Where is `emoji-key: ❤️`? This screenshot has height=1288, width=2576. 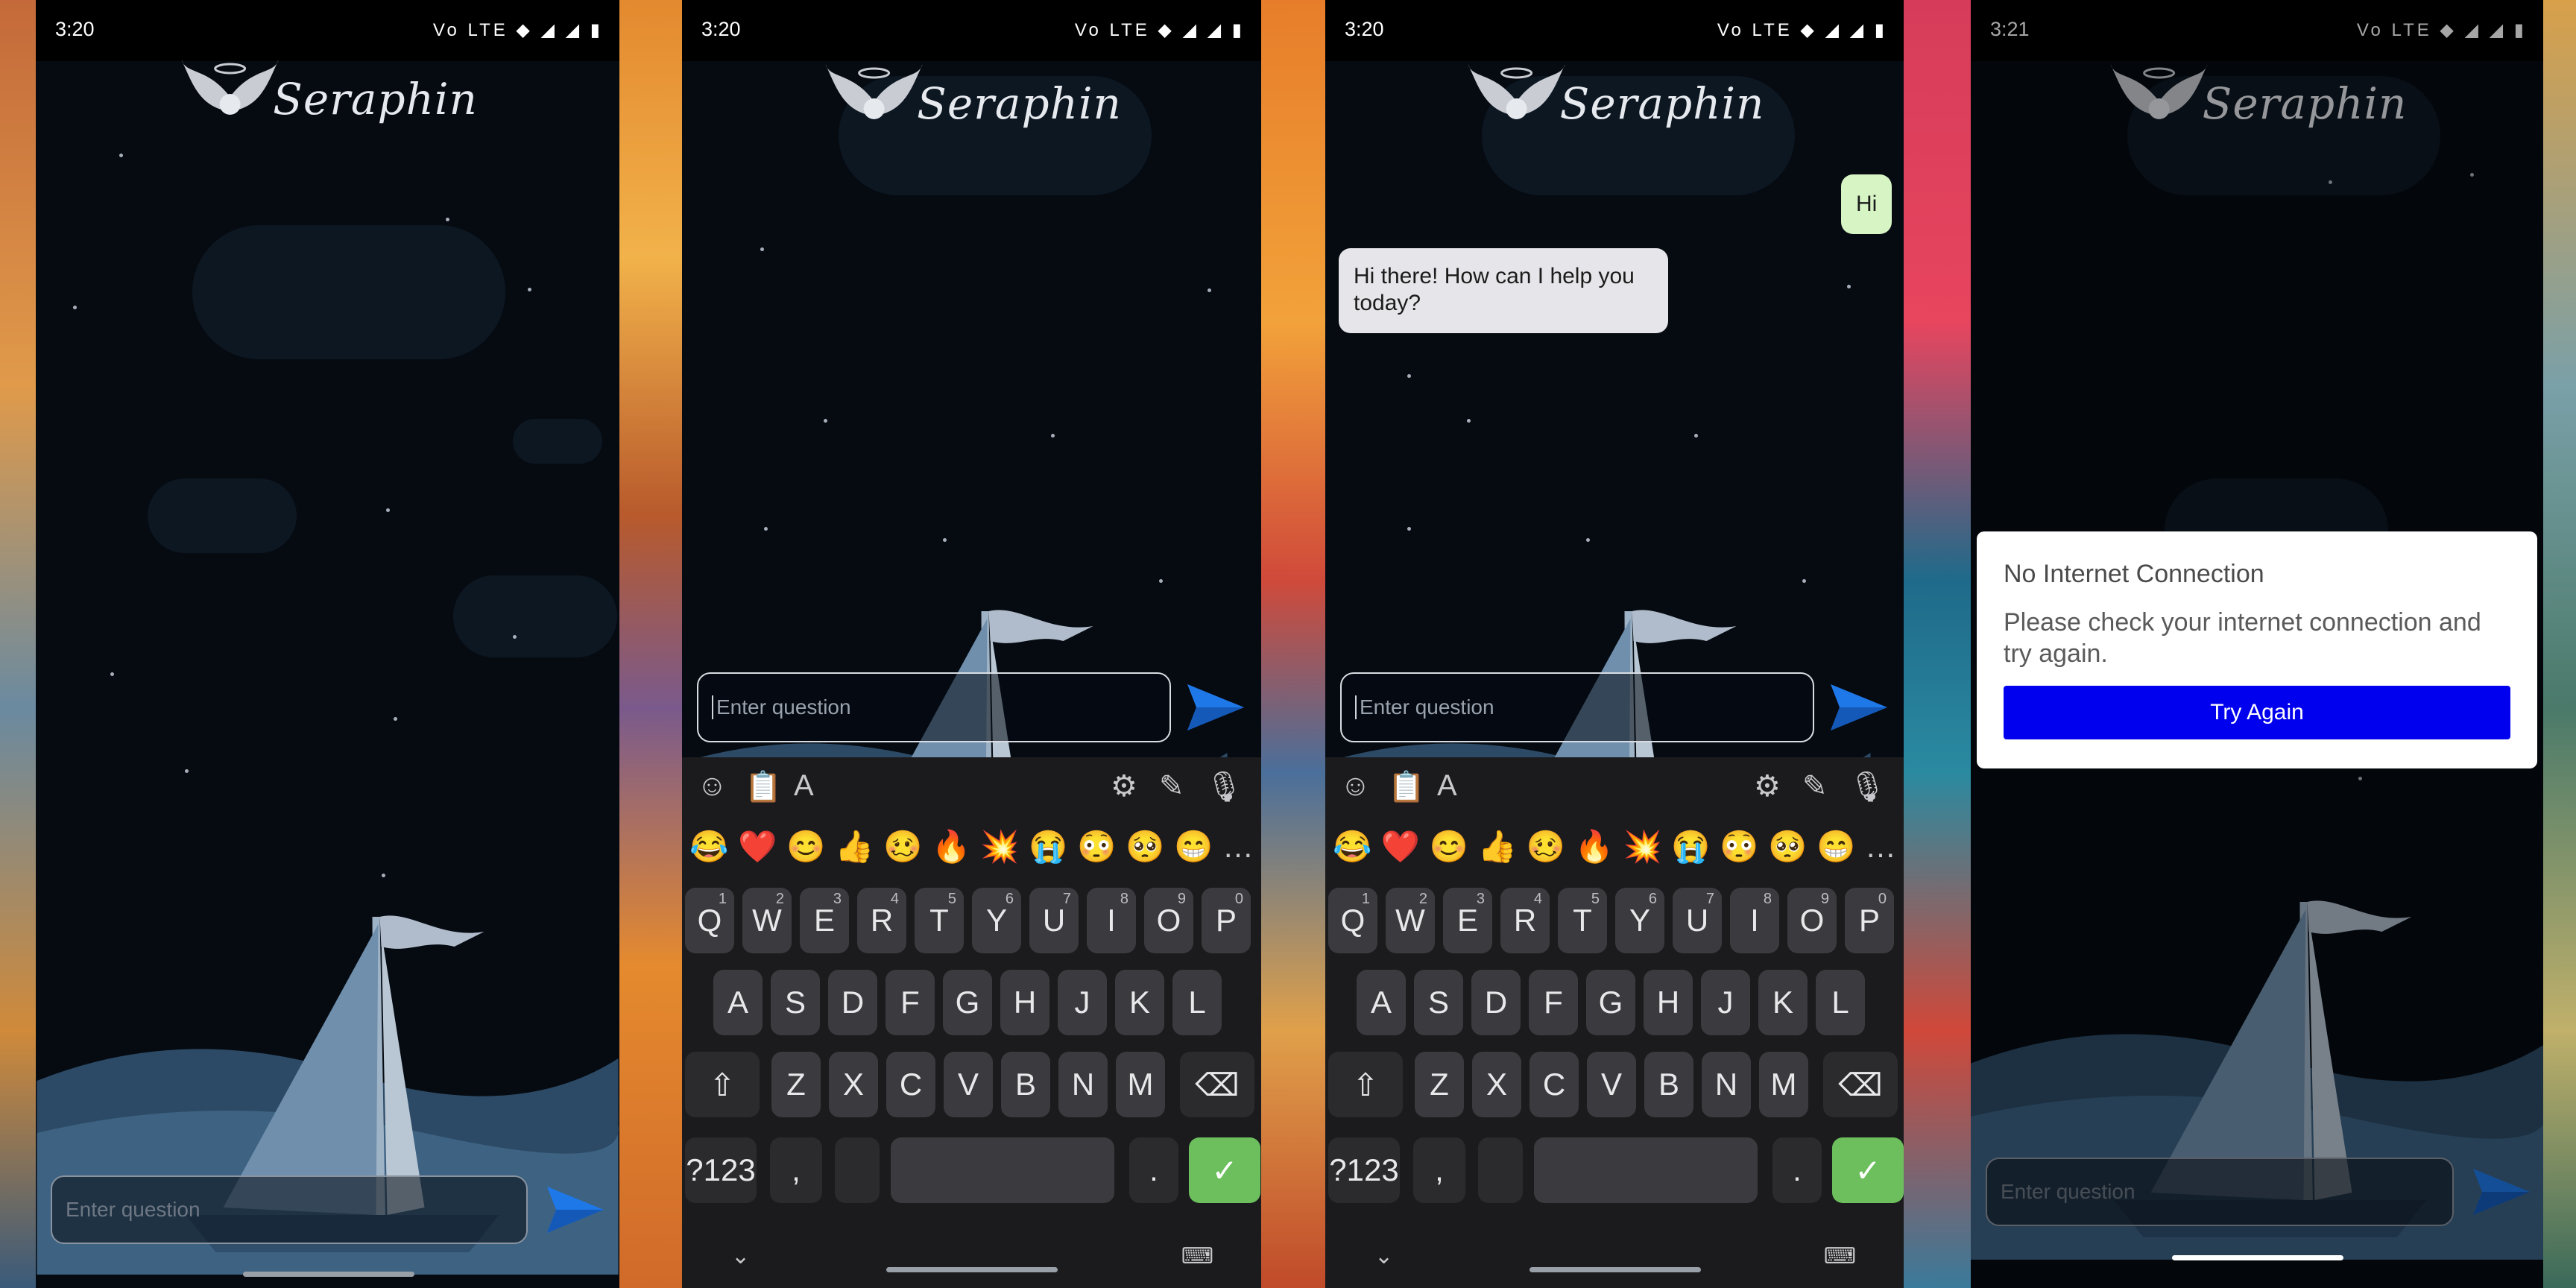 emoji-key: ❤️ is located at coordinates (1401, 847).